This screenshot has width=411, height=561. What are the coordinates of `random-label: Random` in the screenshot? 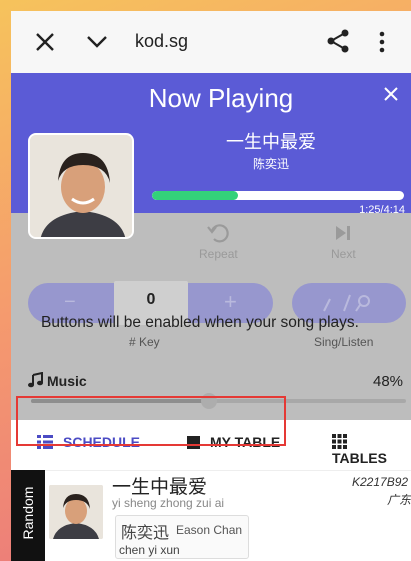 It's located at (28, 513).